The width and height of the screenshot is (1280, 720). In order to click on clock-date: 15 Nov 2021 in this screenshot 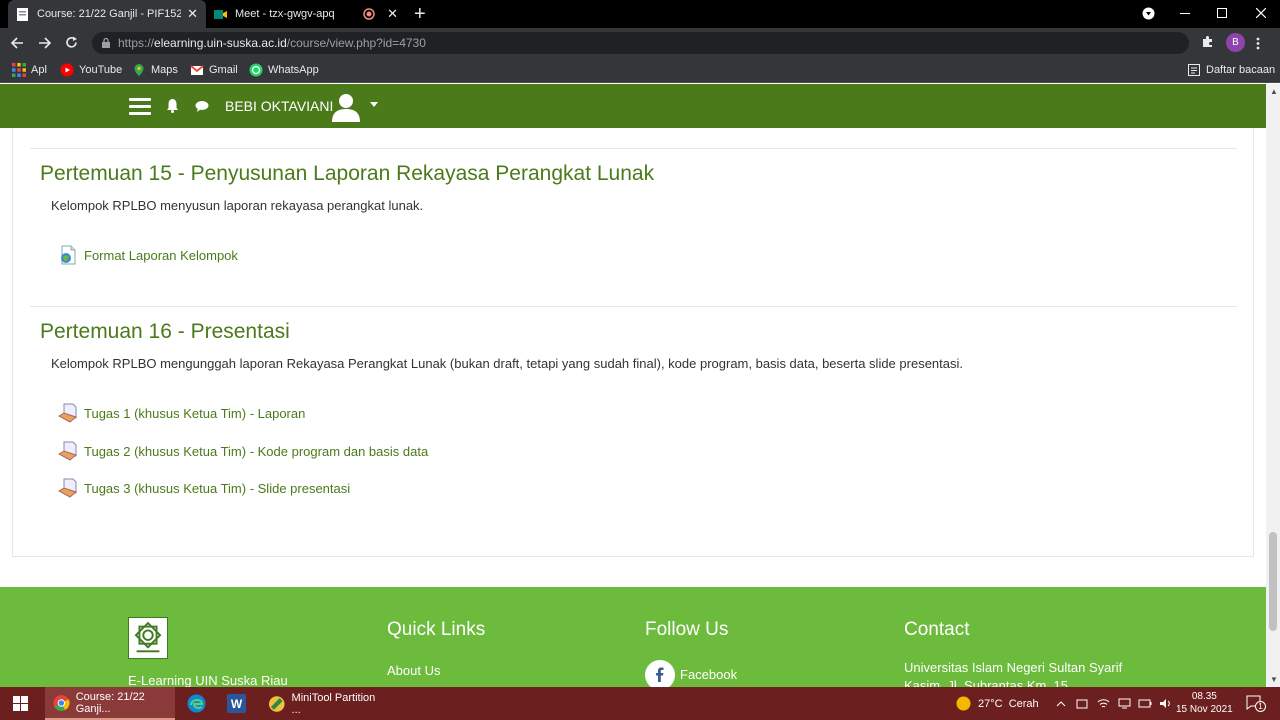, I will do `click(1204, 709)`.